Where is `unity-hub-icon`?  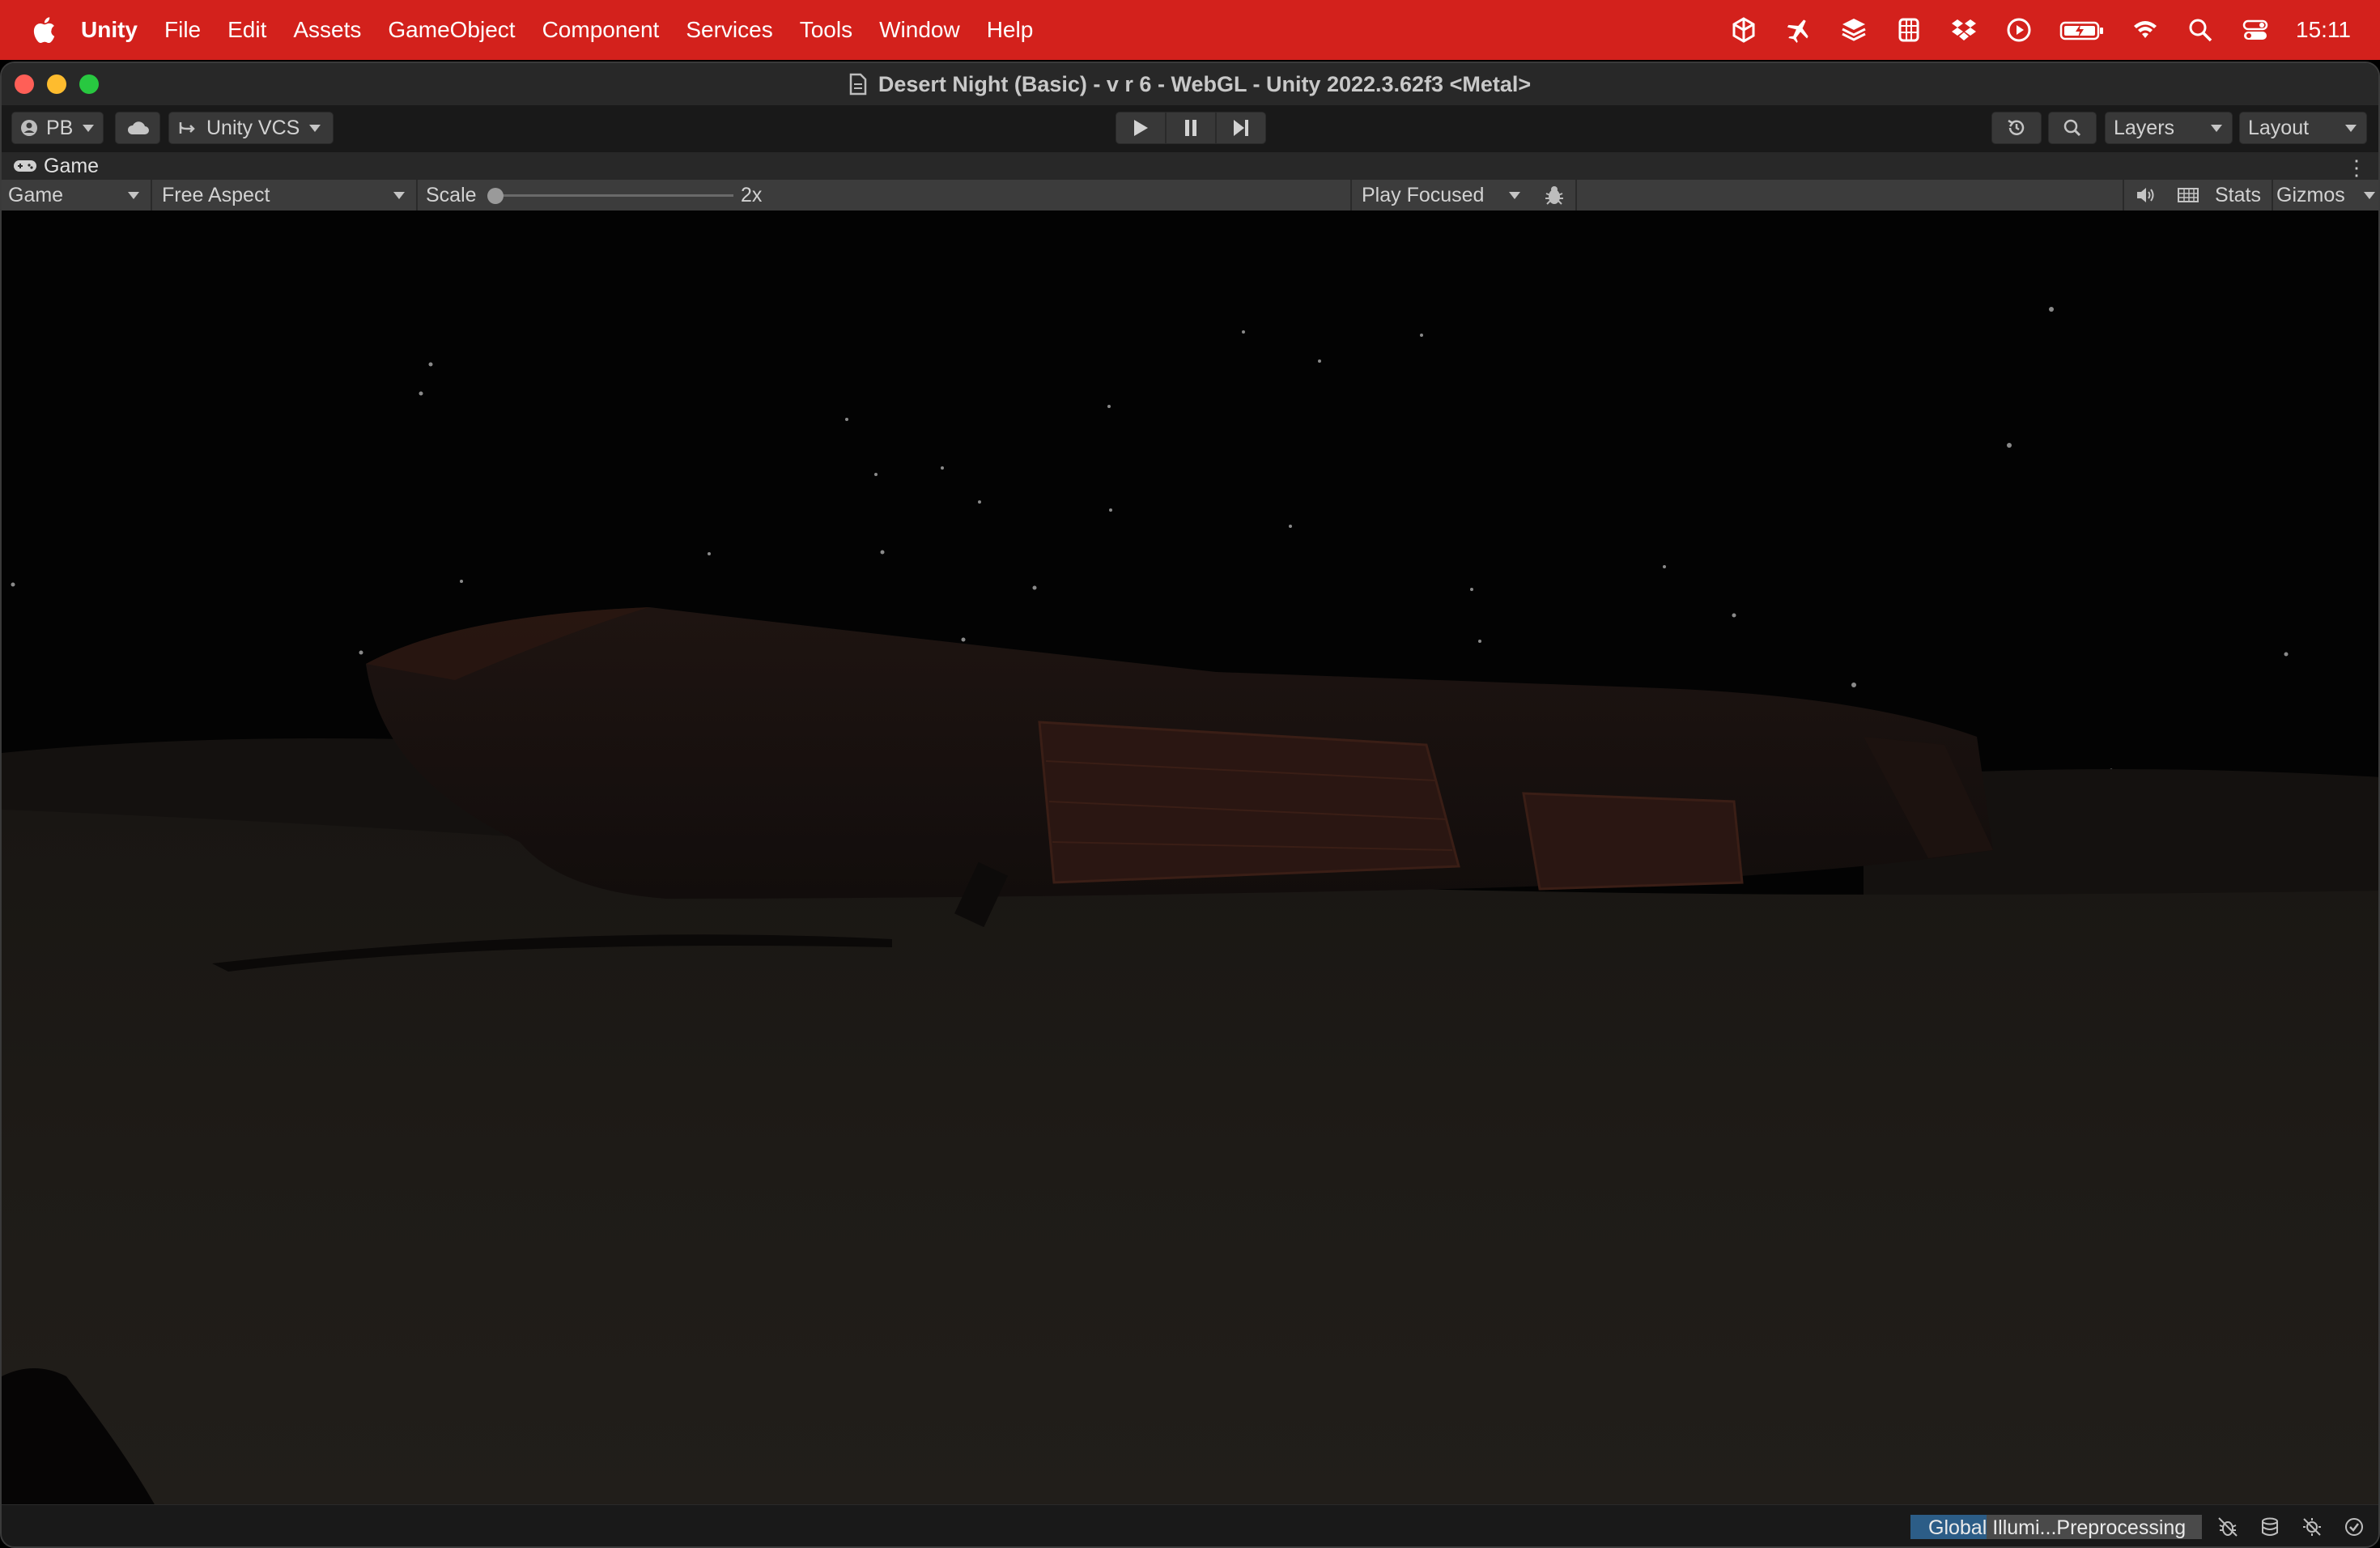
unity-hub-icon is located at coordinates (1744, 30).